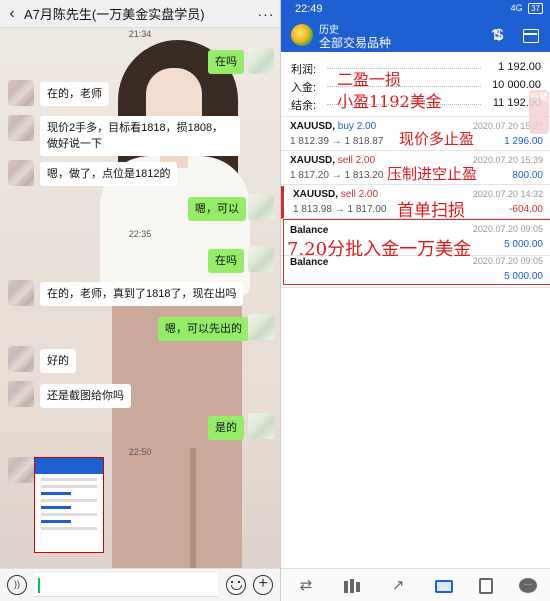  I want to click on quotes-icon: ⇄, so click(306, 586).